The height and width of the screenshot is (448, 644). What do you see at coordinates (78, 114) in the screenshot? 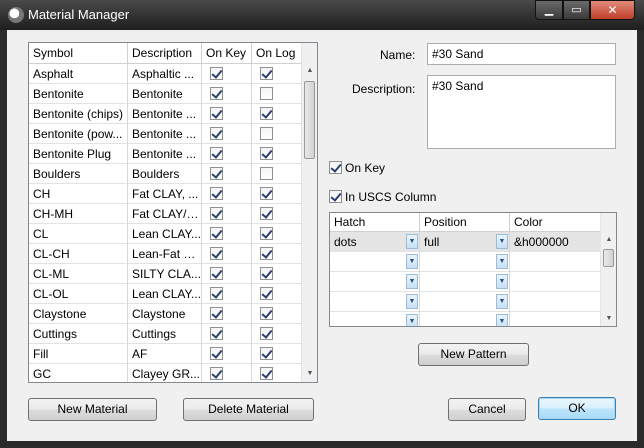
I see `symbol-cell: Bentonite (chips)` at bounding box center [78, 114].